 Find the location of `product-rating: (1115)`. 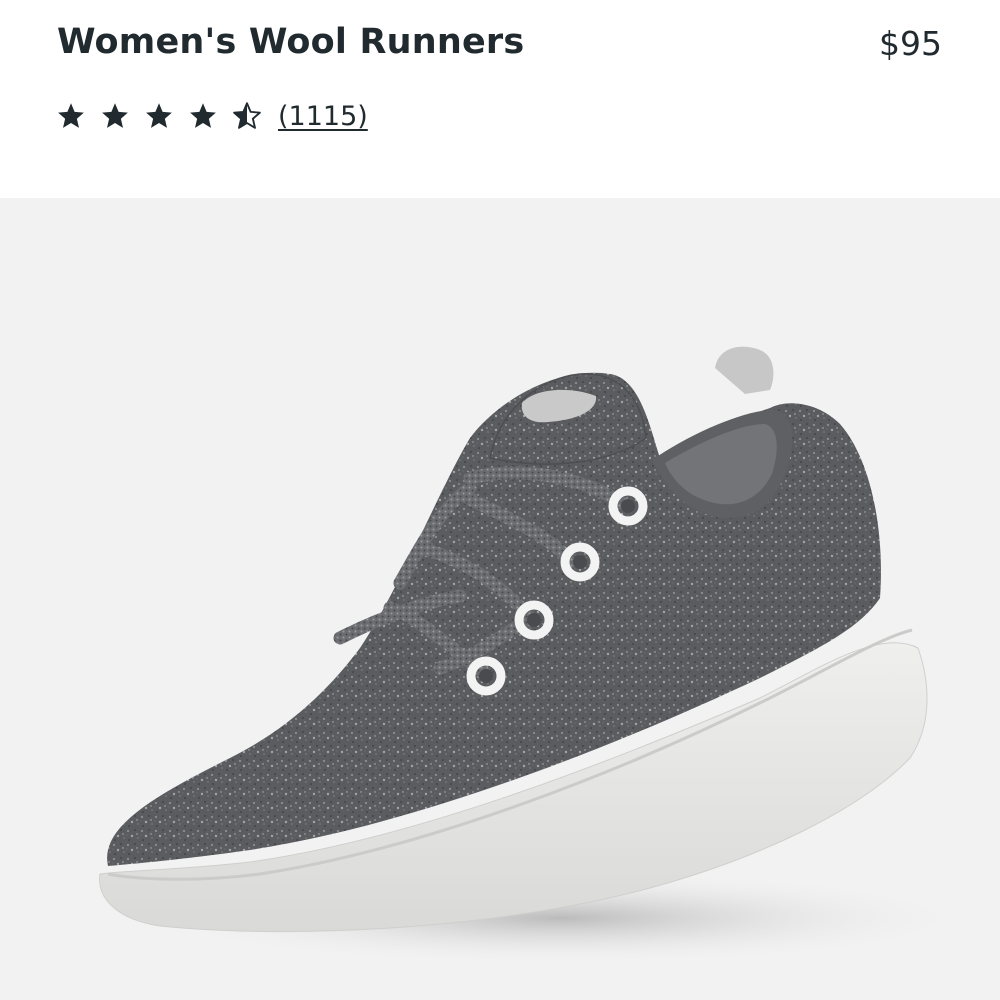

product-rating: (1115) is located at coordinates (212, 116).